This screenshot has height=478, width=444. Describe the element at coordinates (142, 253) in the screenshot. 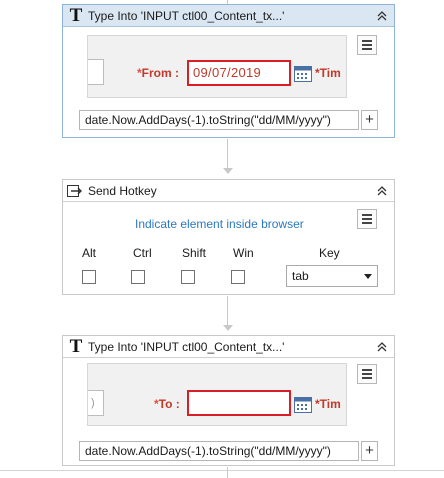

I see `ctrl-label: Ctrl` at that location.